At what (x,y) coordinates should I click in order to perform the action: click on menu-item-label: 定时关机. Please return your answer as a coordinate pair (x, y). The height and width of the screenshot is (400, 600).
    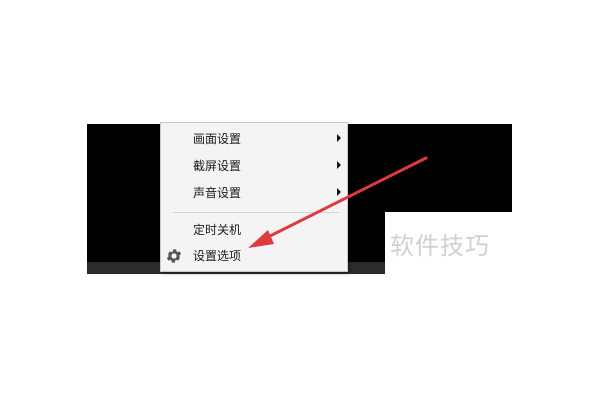
    Looking at the image, I should click on (217, 230).